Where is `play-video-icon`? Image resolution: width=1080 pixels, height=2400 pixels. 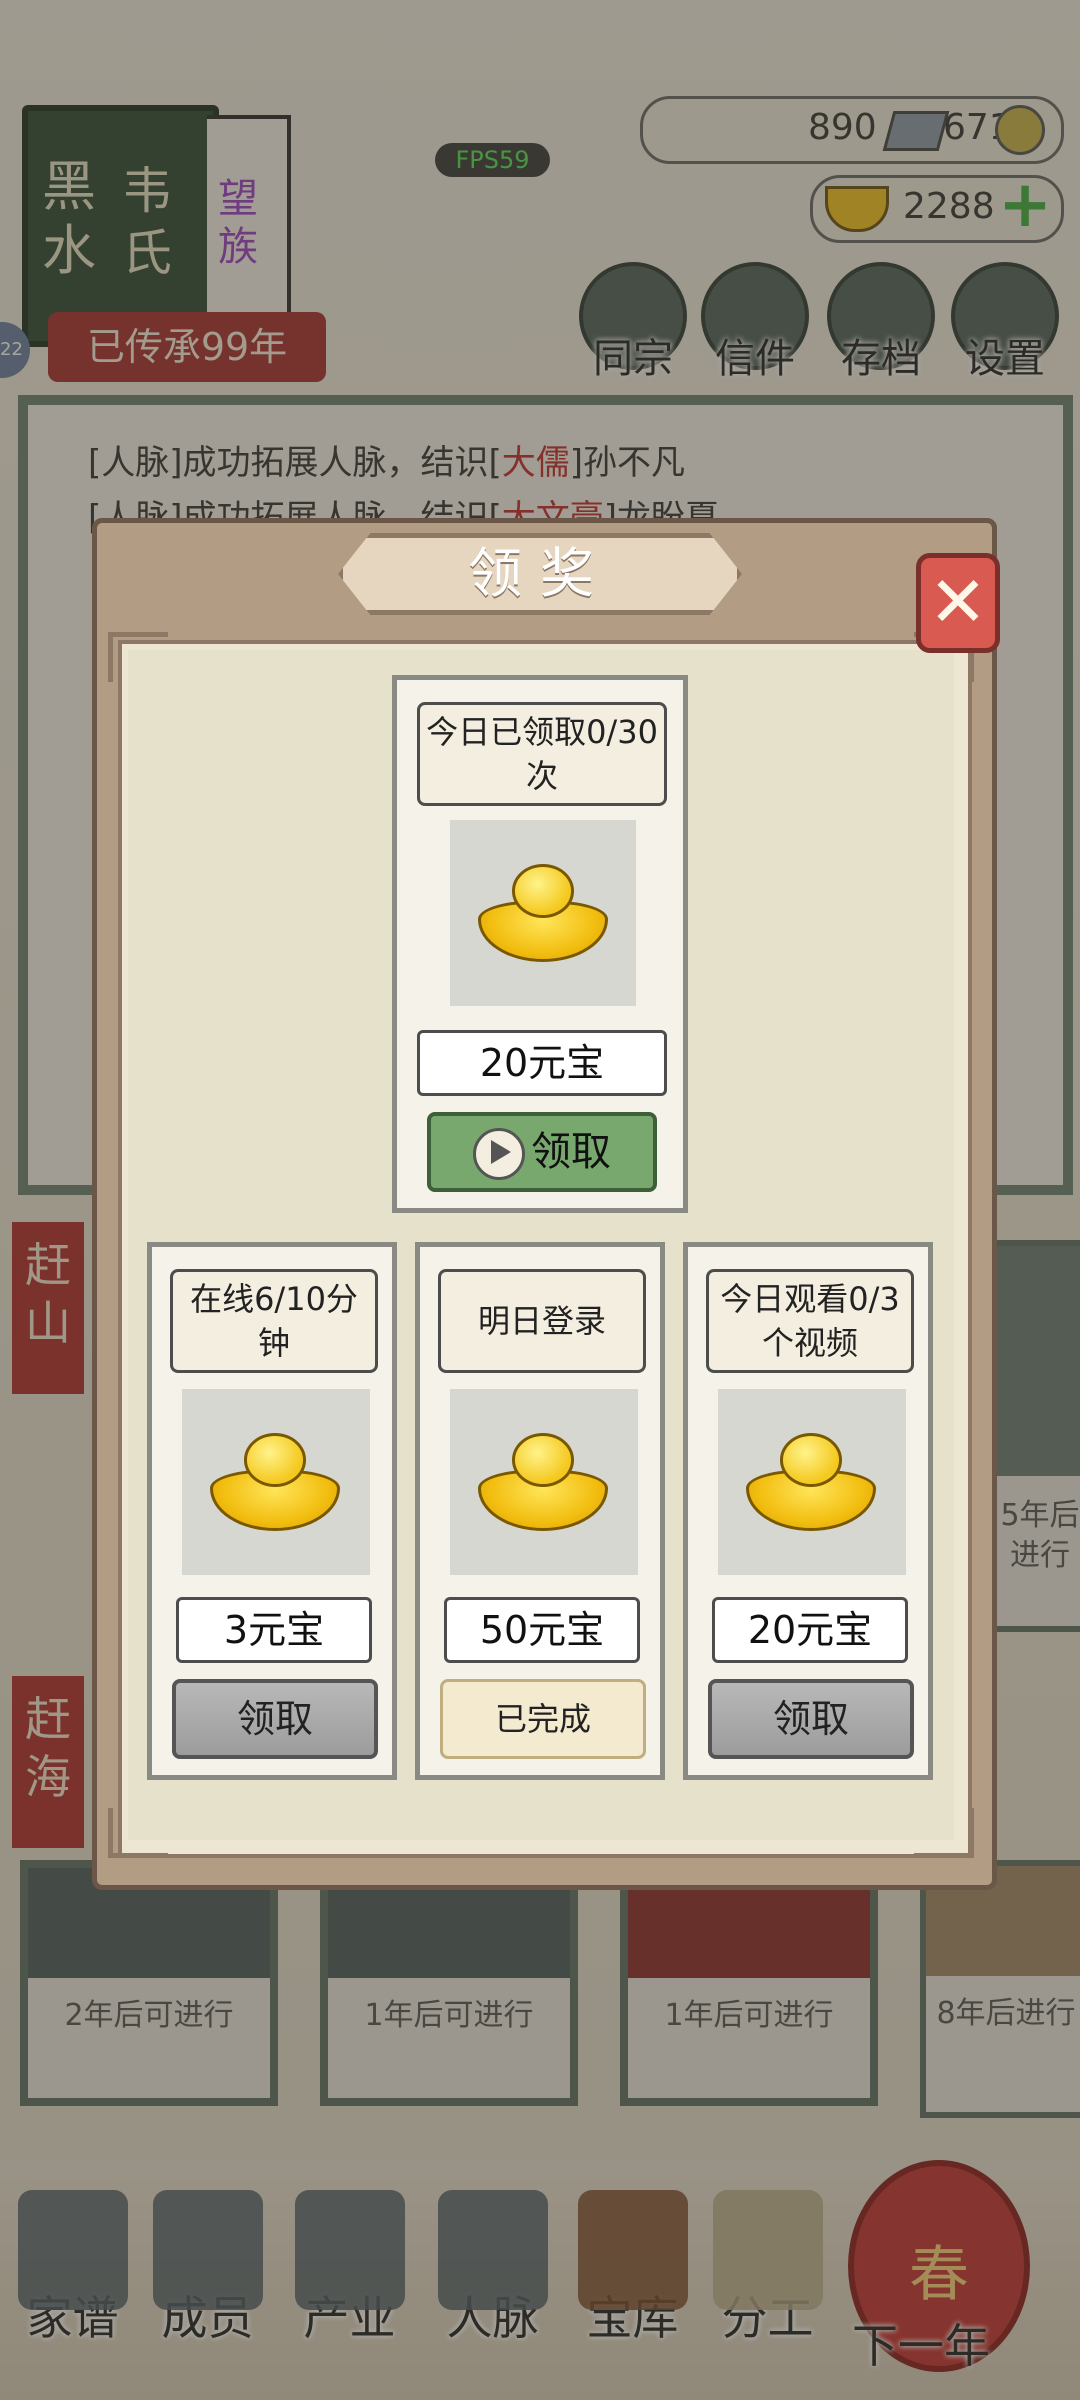 play-video-icon is located at coordinates (499, 1154).